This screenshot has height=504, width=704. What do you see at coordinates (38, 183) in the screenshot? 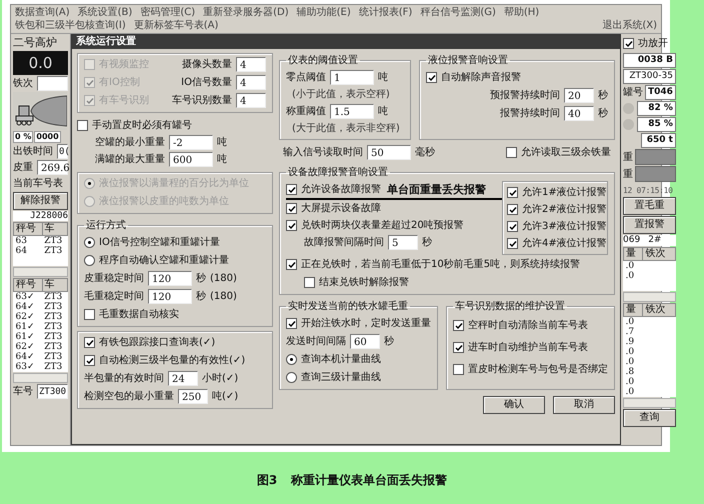
I see `section-label: 当前车号表` at bounding box center [38, 183].